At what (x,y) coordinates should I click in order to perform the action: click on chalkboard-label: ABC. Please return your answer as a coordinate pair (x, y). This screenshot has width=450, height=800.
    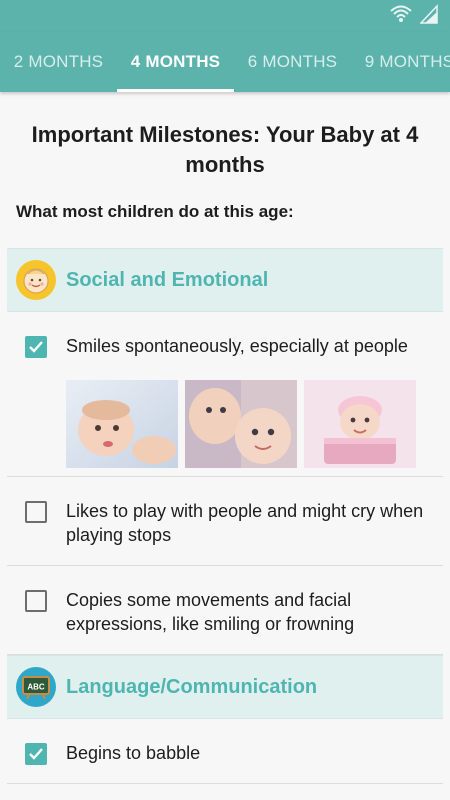
    Looking at the image, I should click on (36, 687).